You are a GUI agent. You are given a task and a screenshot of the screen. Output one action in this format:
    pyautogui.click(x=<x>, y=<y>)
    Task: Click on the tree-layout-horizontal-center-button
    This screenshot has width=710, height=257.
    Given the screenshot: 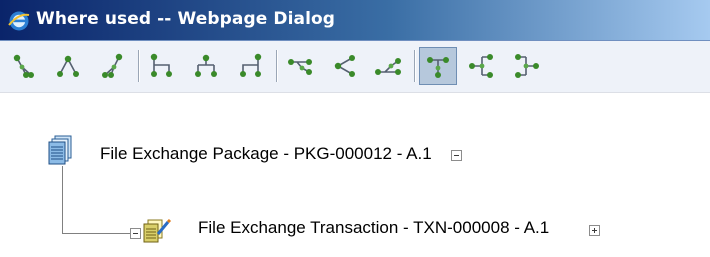 What is the action you would take?
    pyautogui.click(x=344, y=66)
    